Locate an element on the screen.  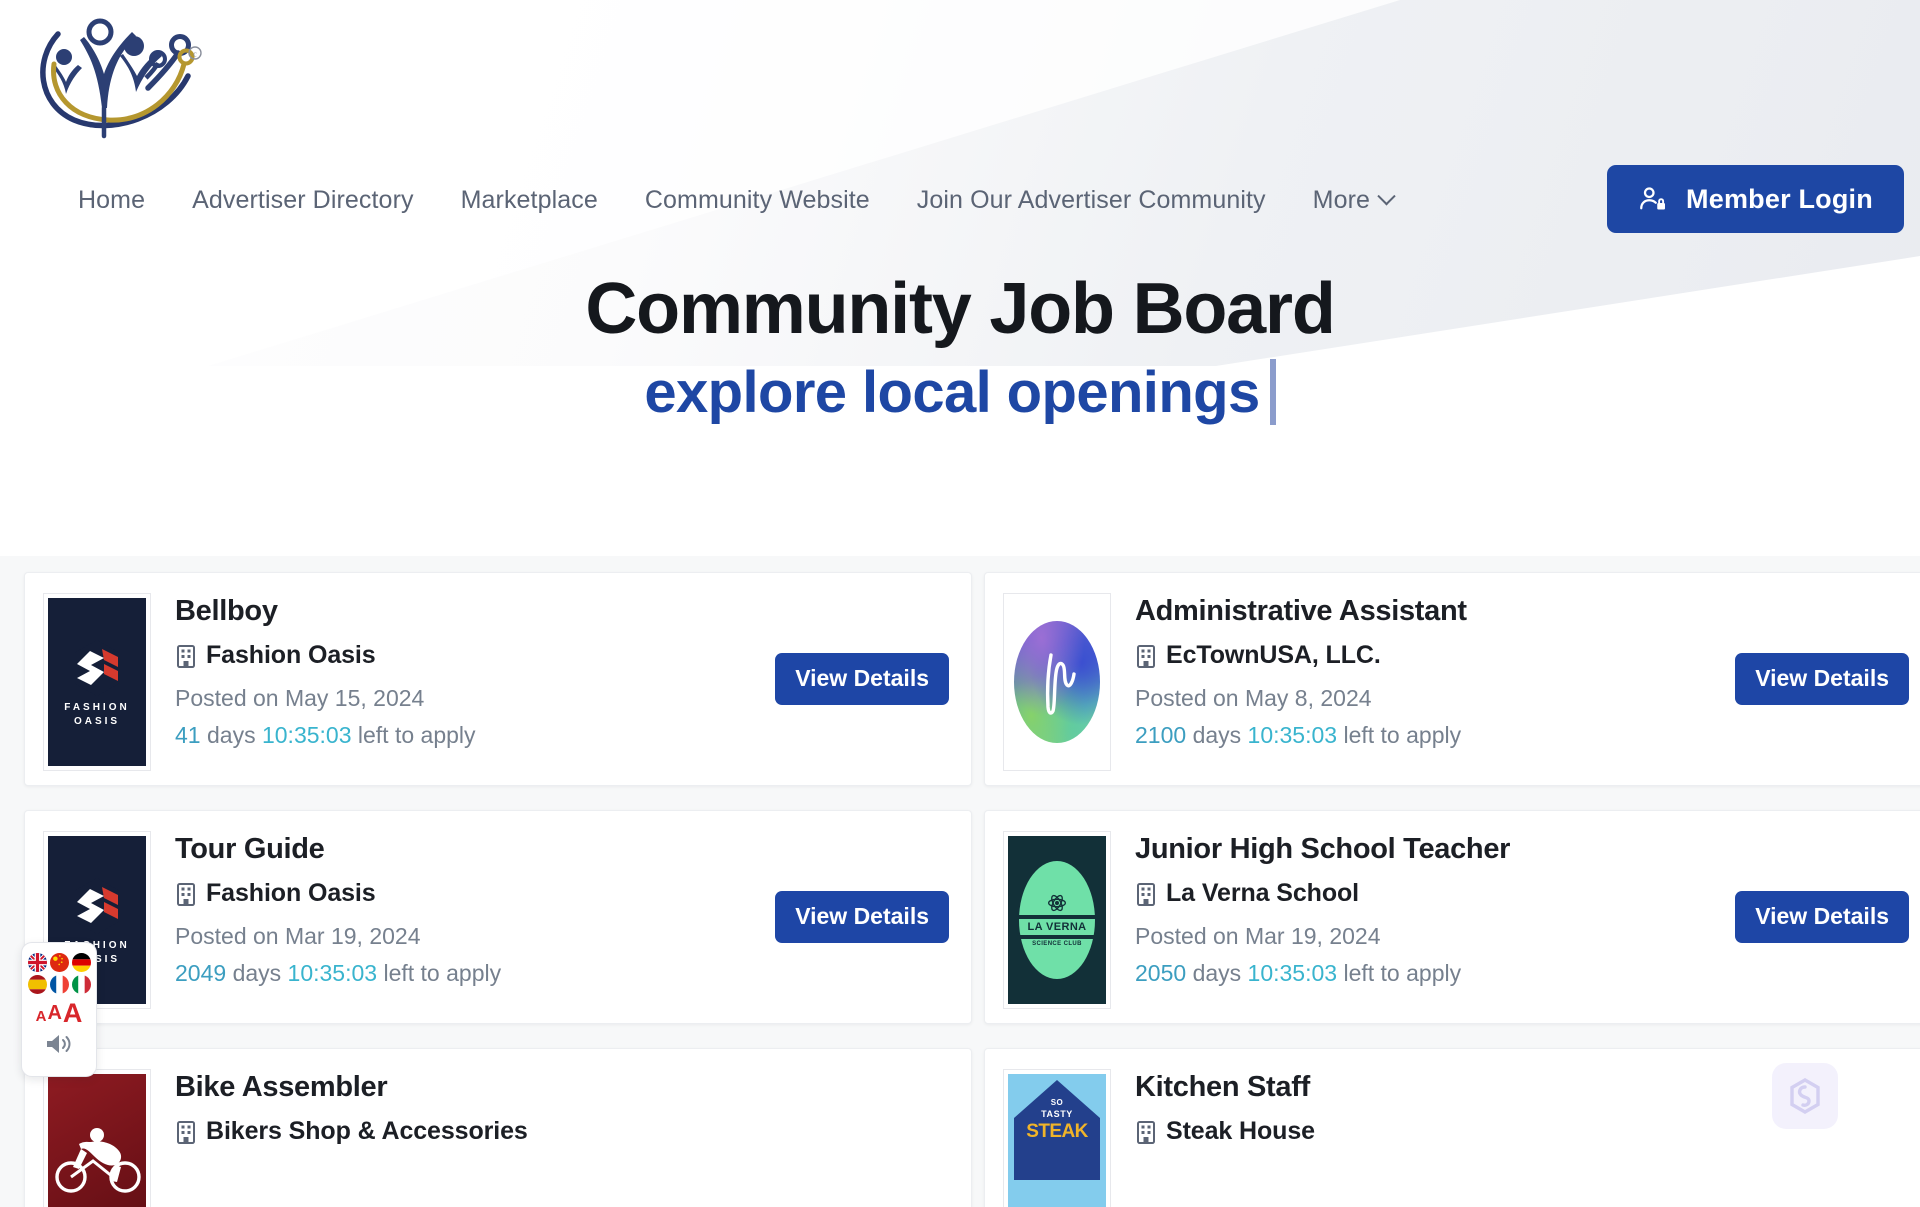
company-logo-thumbnail: SO TASTY STEAK is located at coordinates (1057, 1138).